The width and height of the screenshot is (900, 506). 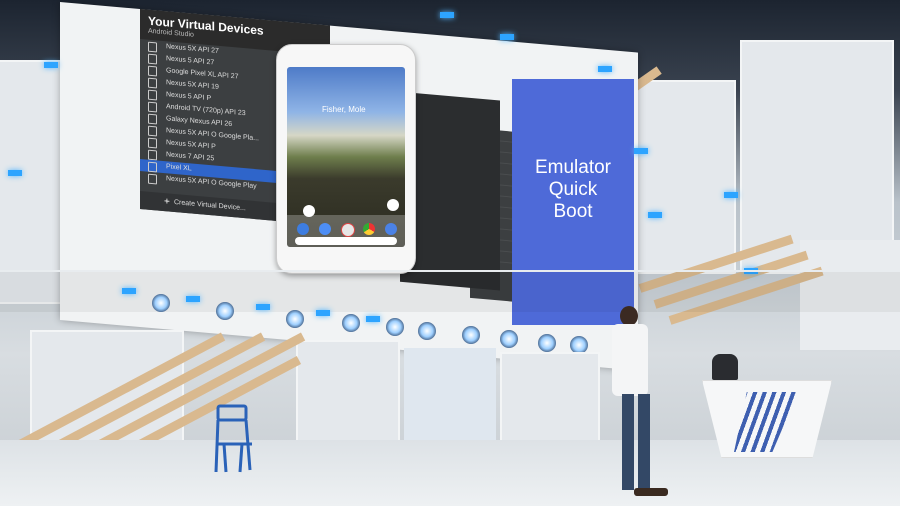 I want to click on dotted-panel, so click(x=450, y=394).